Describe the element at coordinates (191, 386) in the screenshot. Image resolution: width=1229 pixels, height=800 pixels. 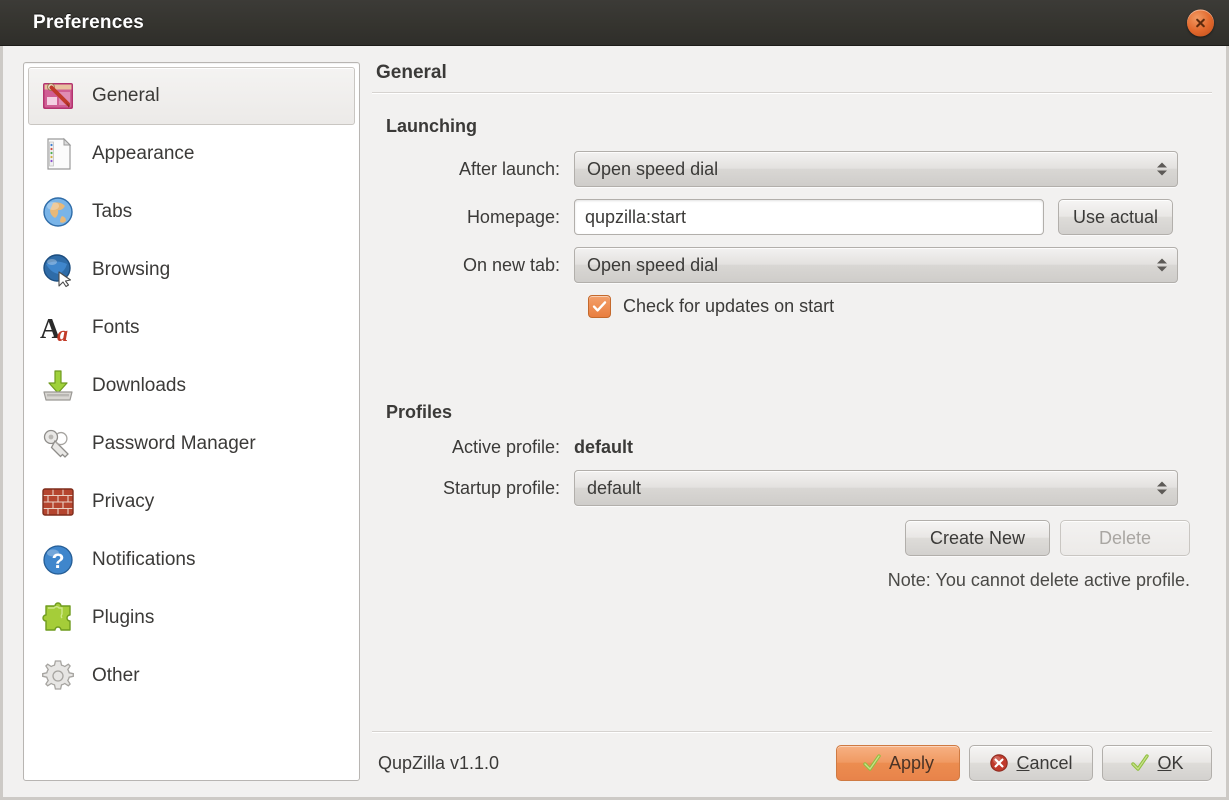
I see `sidebar-item-downloads: Downloads` at that location.